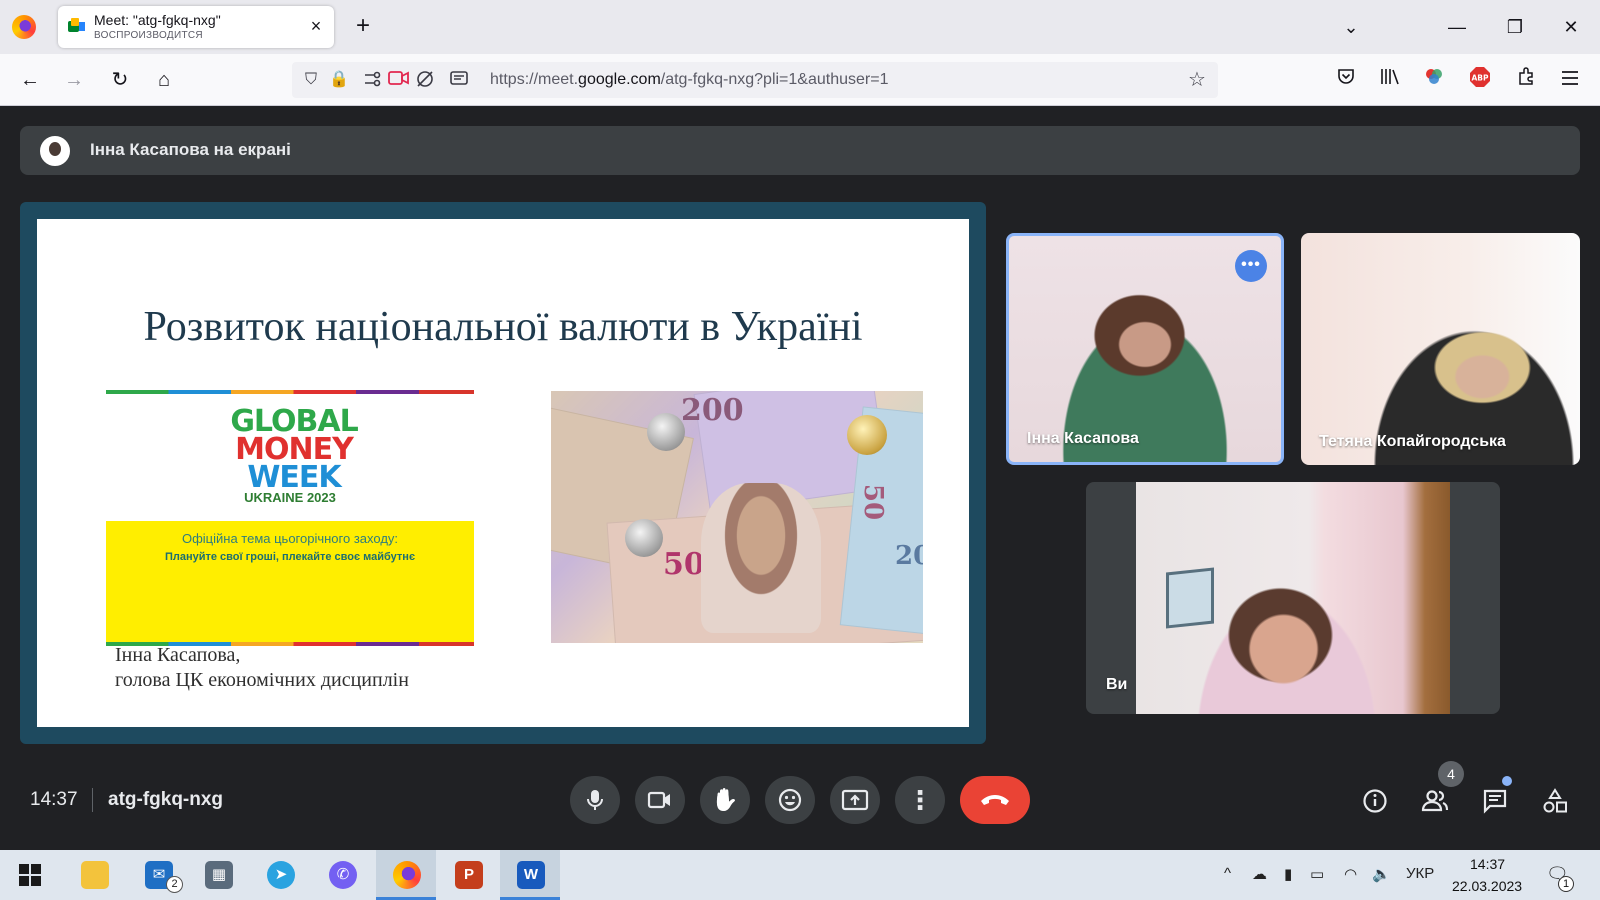 The height and width of the screenshot is (900, 1600). What do you see at coordinates (1288, 874) in the screenshot?
I see `microphone-tray-icon: ▮` at bounding box center [1288, 874].